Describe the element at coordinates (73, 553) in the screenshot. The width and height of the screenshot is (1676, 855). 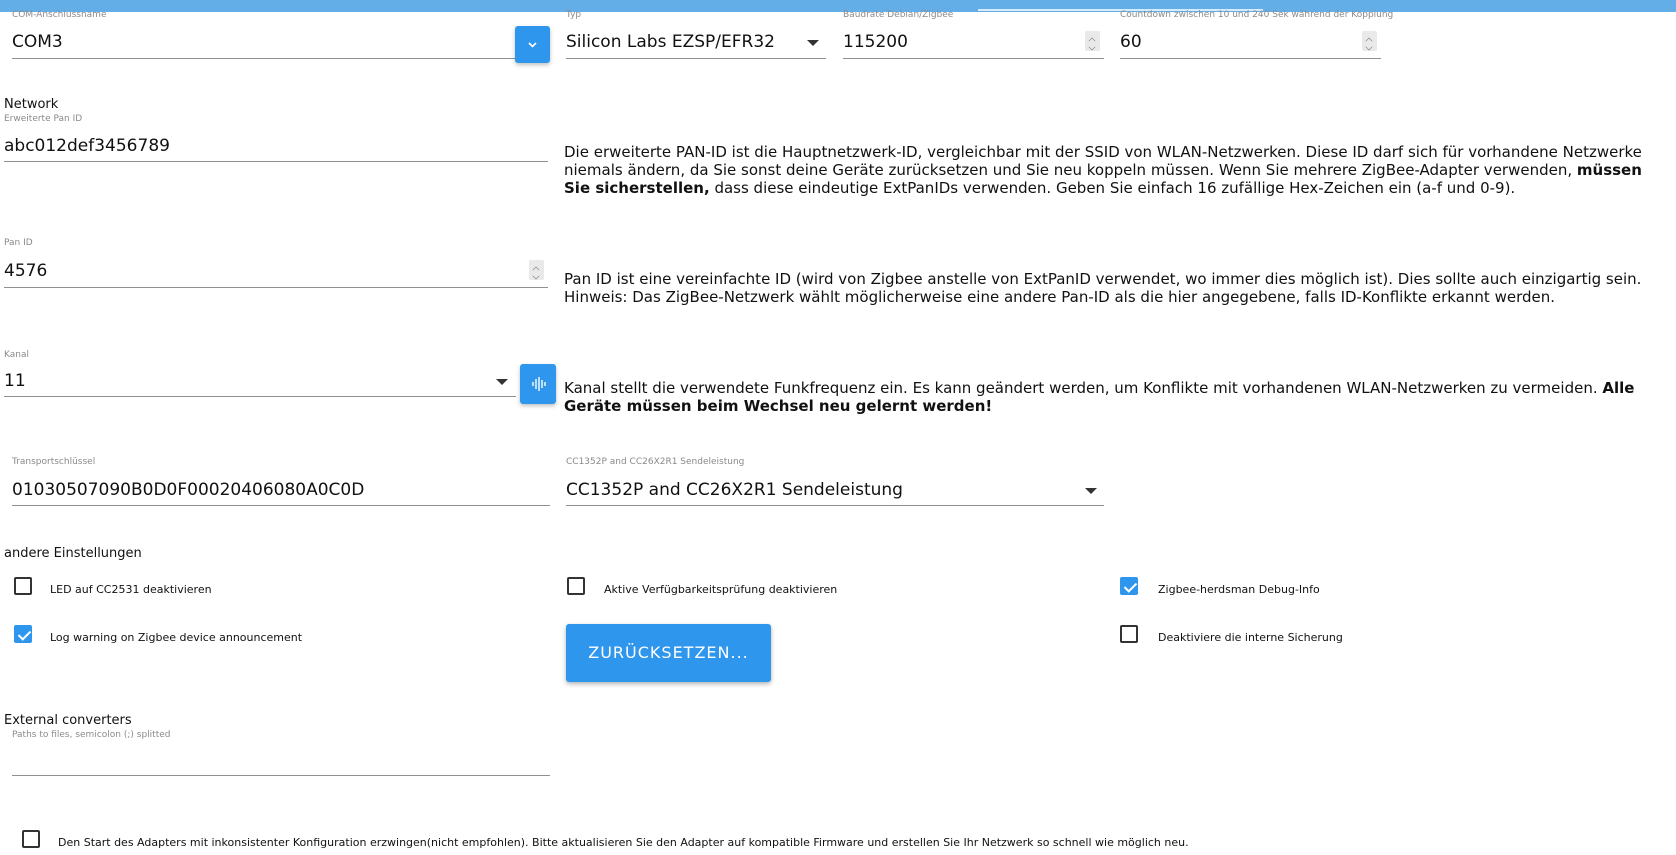
I see `other-settings-title: andere Einstellungen` at that location.